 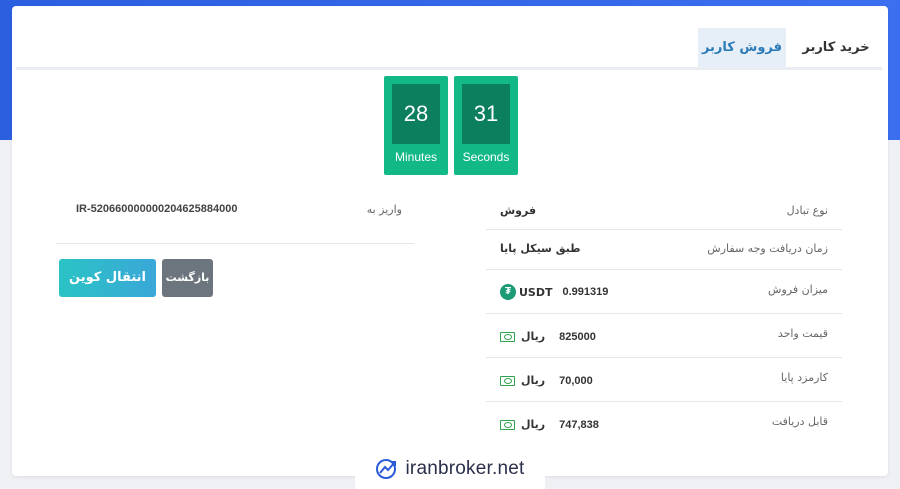 What do you see at coordinates (807, 210) in the screenshot?
I see `detail-label: نوع تبادل` at bounding box center [807, 210].